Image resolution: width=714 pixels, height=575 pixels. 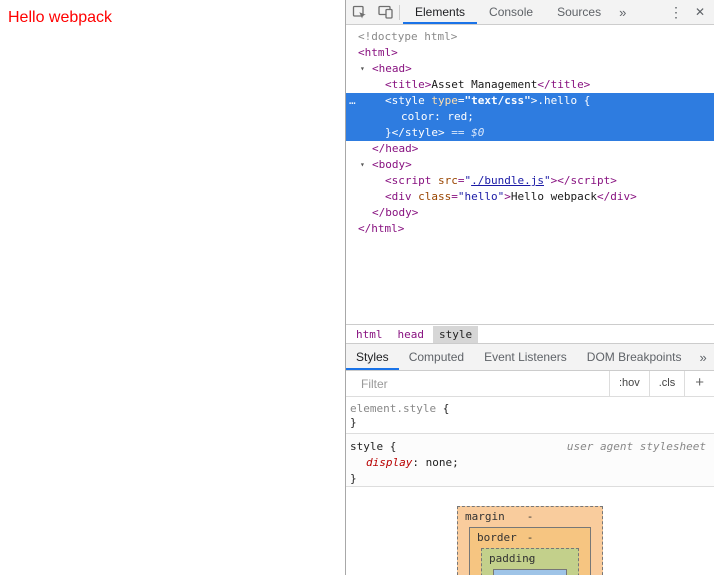 What do you see at coordinates (497, 100) in the screenshot?
I see `code-token: "text/css"` at bounding box center [497, 100].